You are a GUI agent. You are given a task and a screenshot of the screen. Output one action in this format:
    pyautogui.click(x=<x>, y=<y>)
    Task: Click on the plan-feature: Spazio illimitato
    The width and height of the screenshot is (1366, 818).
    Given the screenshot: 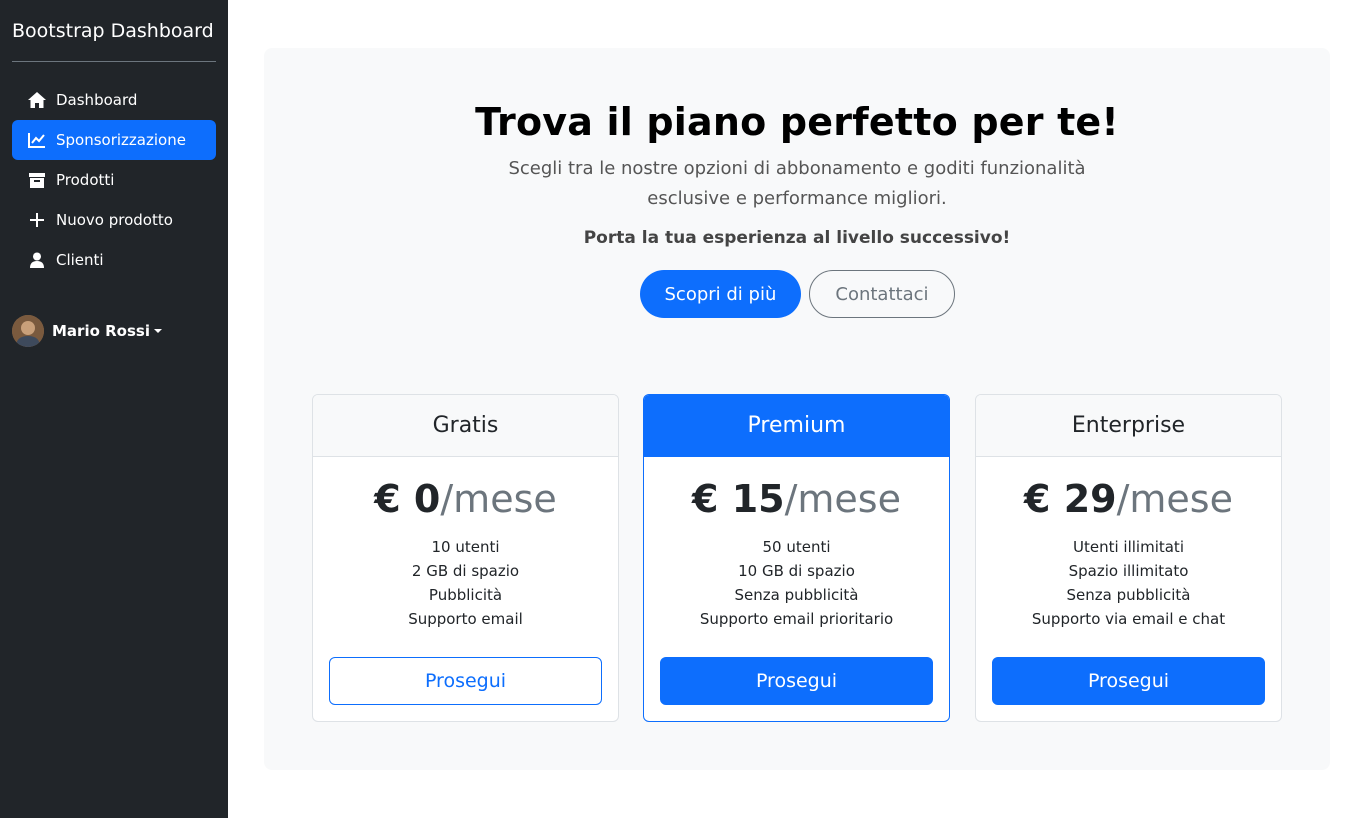 What is the action you would take?
    pyautogui.click(x=1128, y=571)
    